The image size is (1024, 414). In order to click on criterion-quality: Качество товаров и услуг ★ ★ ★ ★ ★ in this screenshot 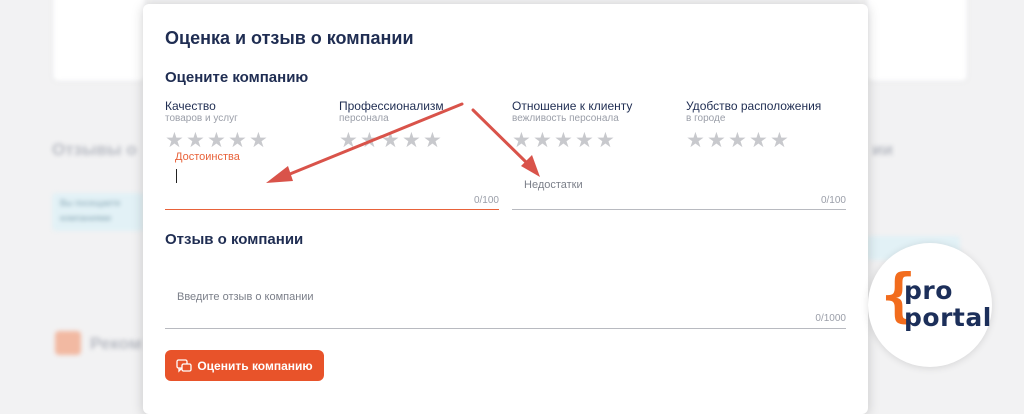, I will do `click(245, 125)`.